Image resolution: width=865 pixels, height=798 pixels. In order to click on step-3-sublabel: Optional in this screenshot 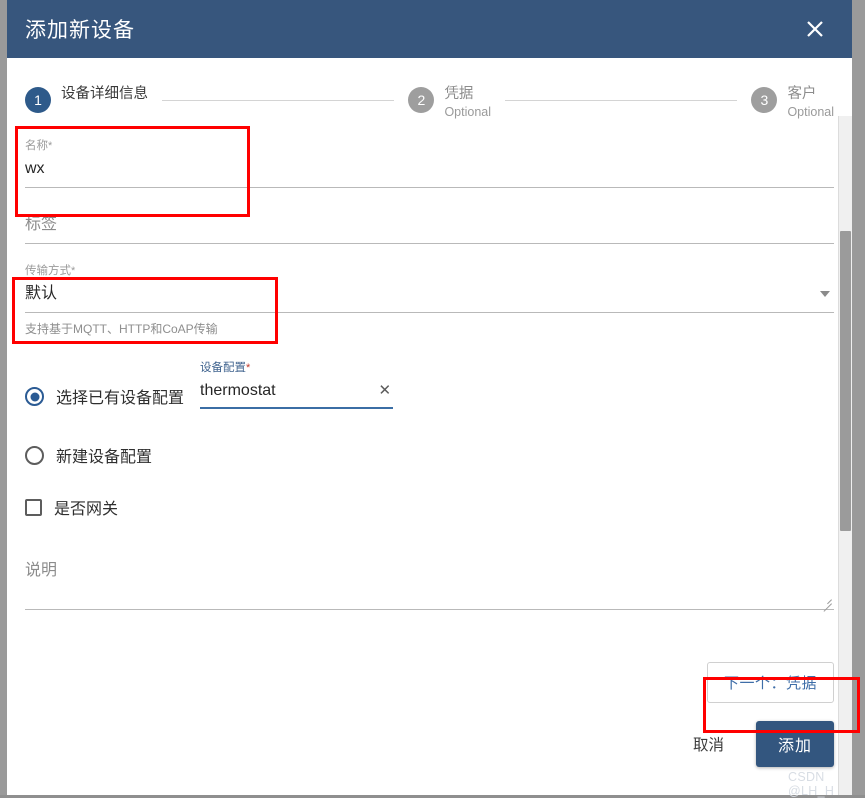, I will do `click(810, 111)`.